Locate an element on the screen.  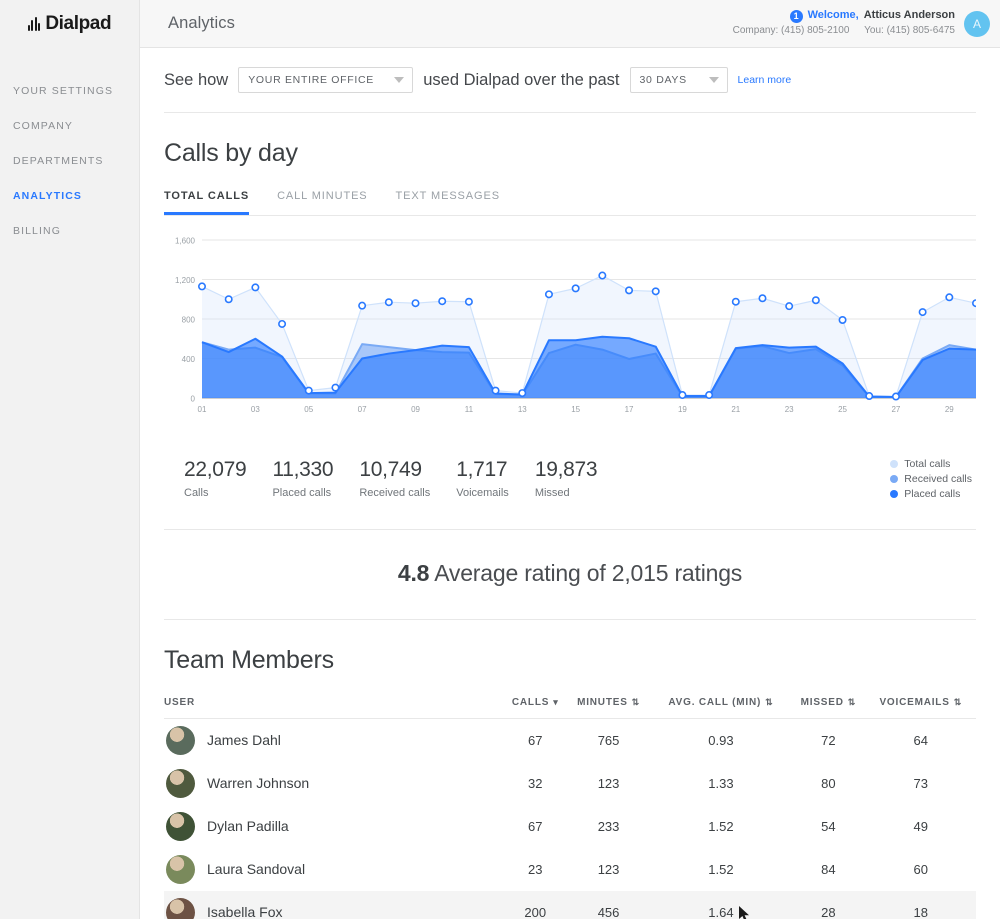
stat-label: Placed calls is located at coordinates (302, 493).